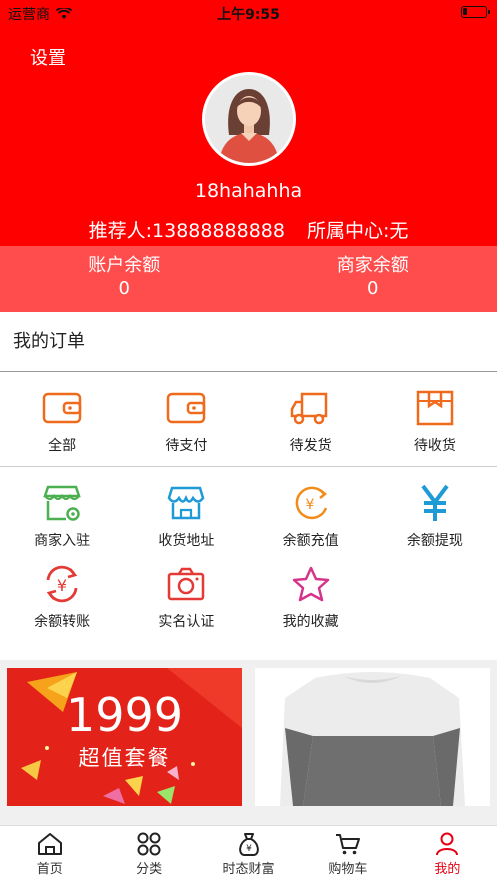 Image resolution: width=497 pixels, height=883 pixels. Describe the element at coordinates (48, 57) in the screenshot. I see `settings-button: 设置` at that location.